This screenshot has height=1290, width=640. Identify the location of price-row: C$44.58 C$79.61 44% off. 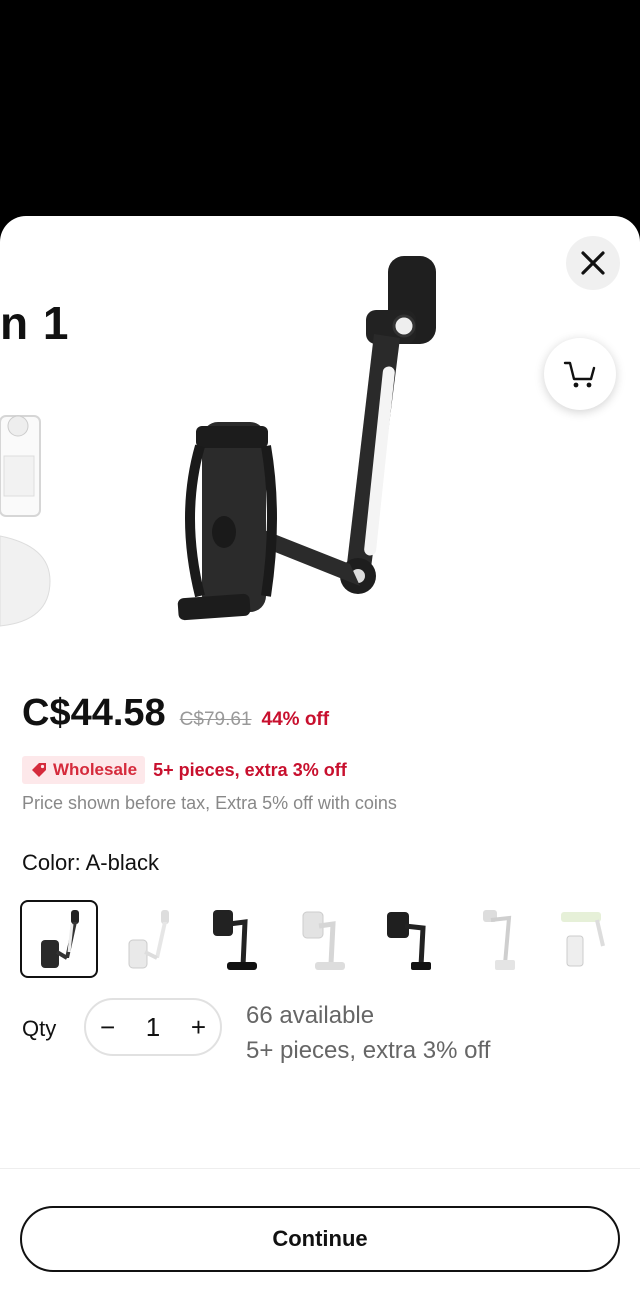
(175, 713).